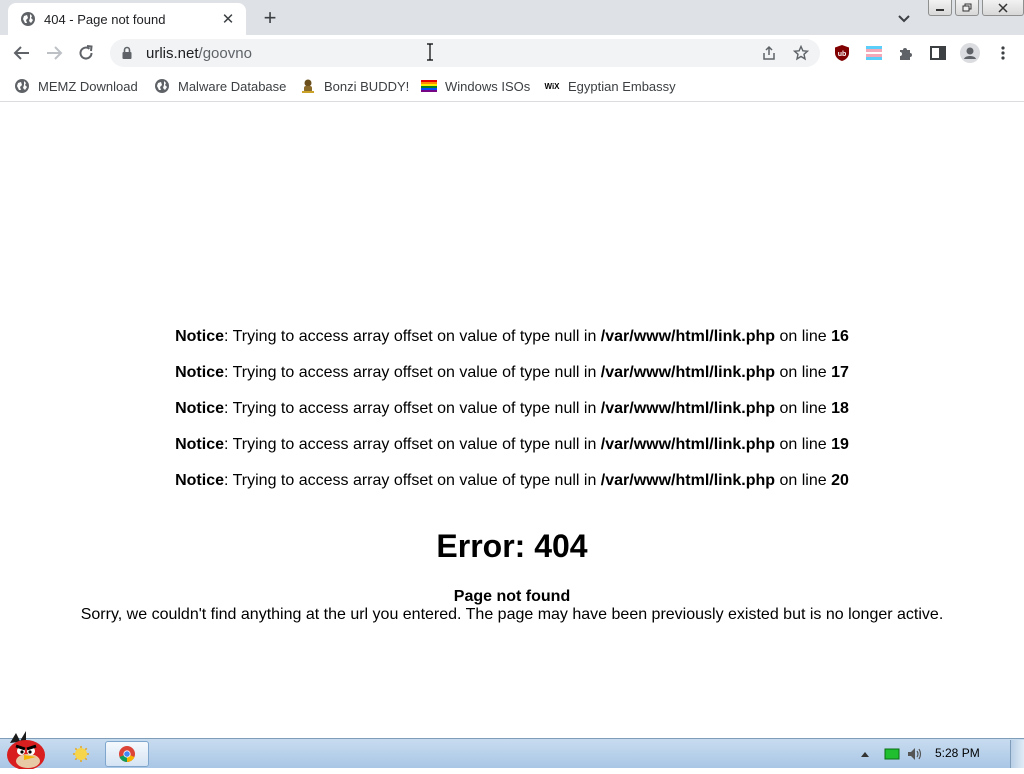  What do you see at coordinates (430, 54) in the screenshot?
I see `text-cursor-icon` at bounding box center [430, 54].